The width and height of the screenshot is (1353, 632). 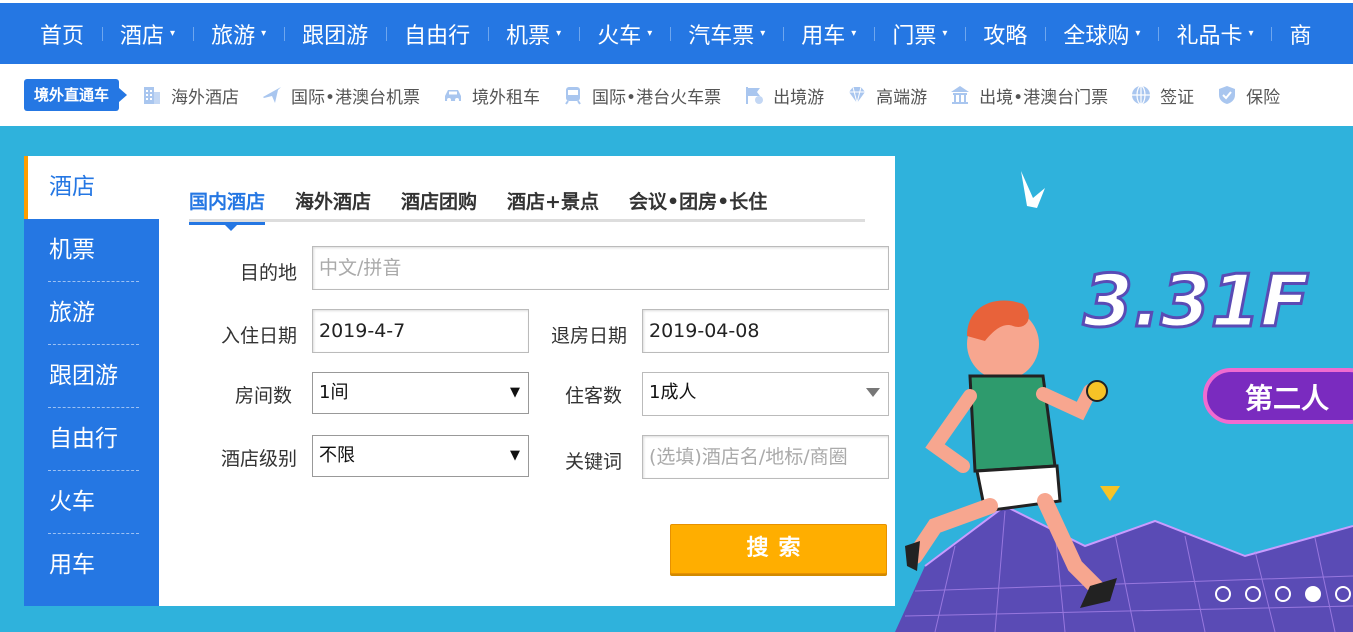 What do you see at coordinates (1313, 594) in the screenshot?
I see `carousel-dot-active` at bounding box center [1313, 594].